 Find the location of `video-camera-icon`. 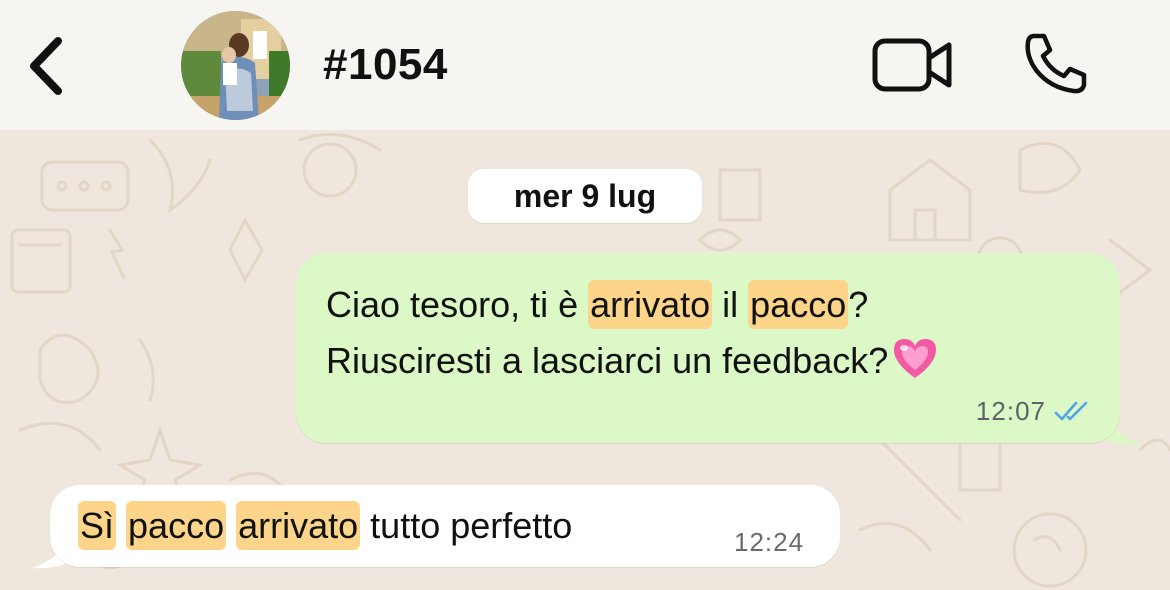

video-camera-icon is located at coordinates (912, 65).